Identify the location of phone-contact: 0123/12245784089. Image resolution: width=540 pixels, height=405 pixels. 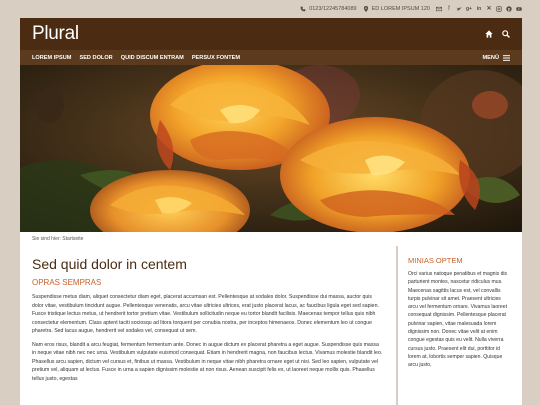
(328, 9).